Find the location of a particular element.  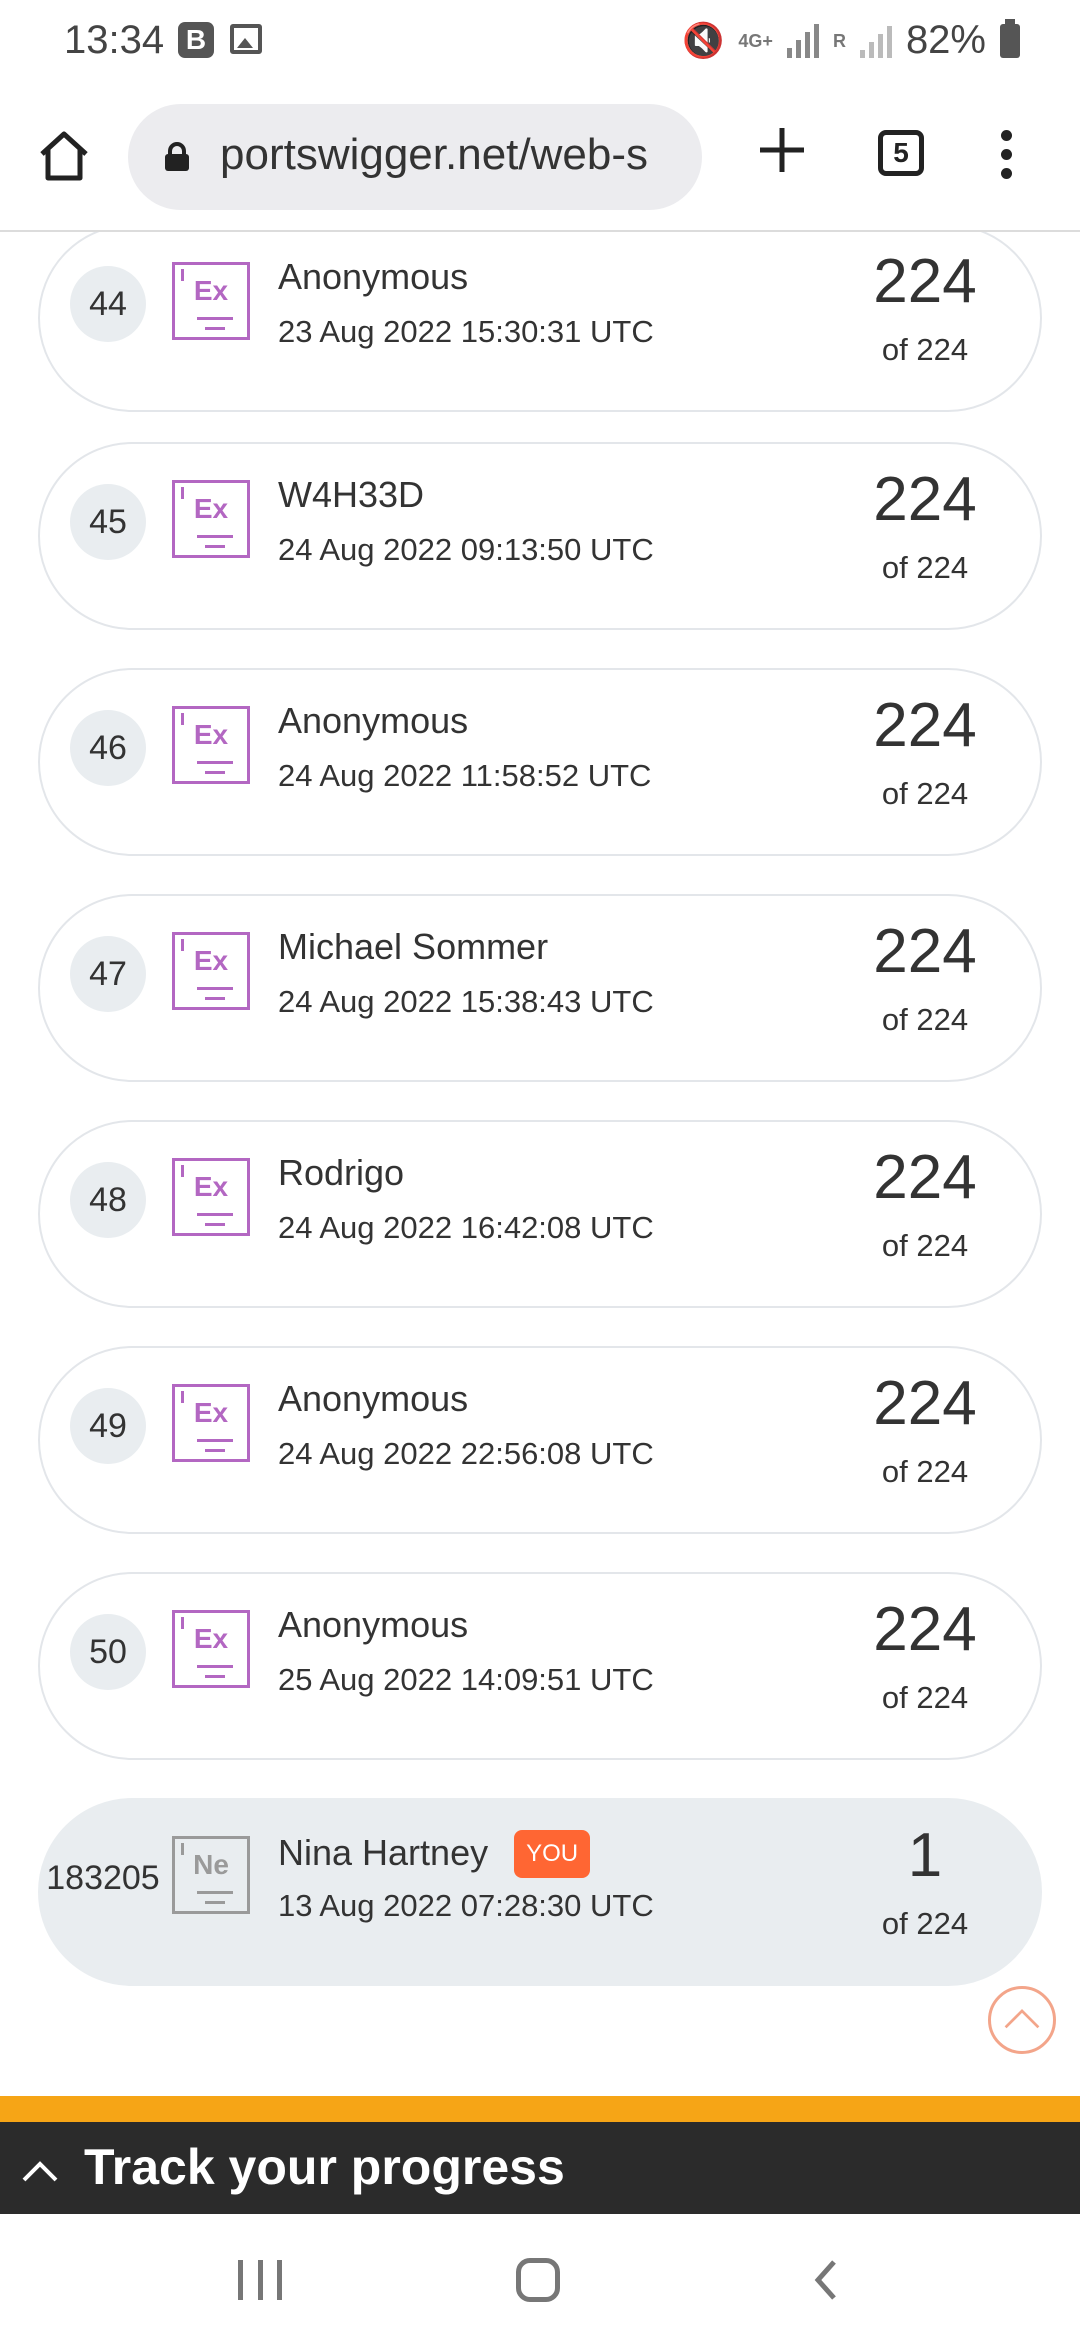

nav-back-icon is located at coordinates (826, 2280).